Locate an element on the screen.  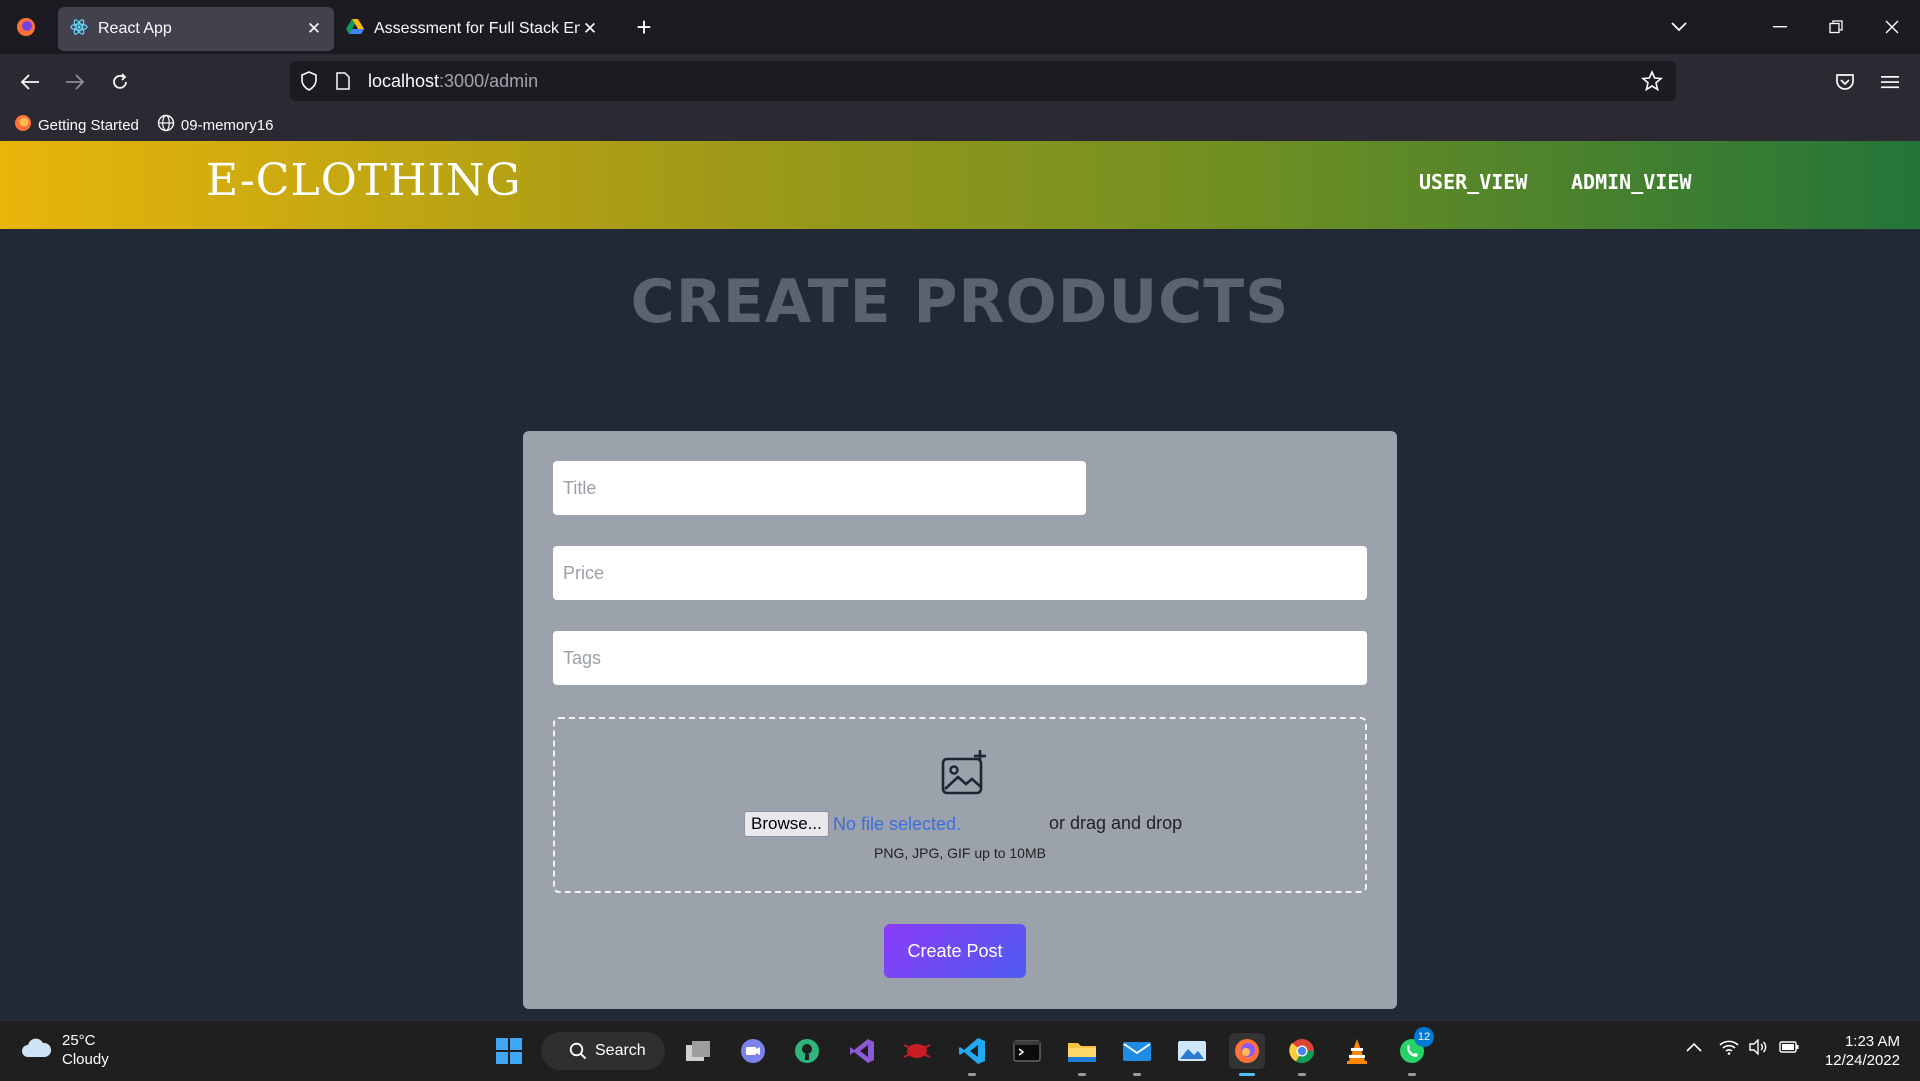
page-info-icon is located at coordinates (343, 81).